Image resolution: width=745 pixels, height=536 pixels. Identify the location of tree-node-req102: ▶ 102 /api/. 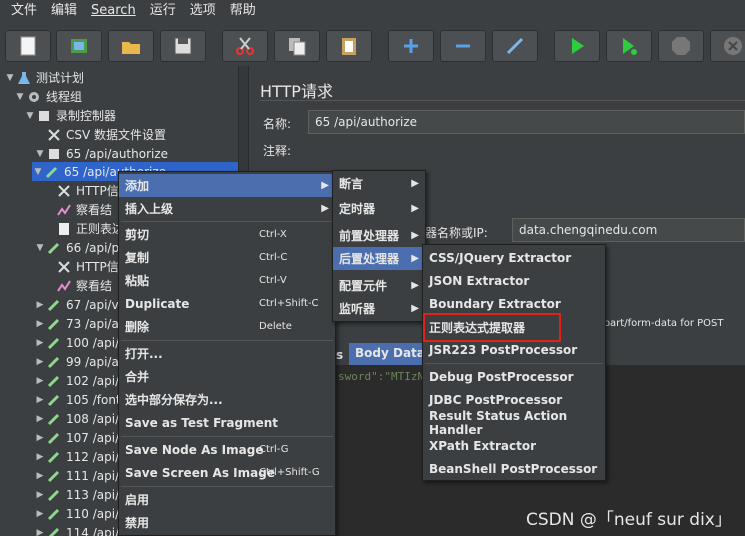
(77, 380).